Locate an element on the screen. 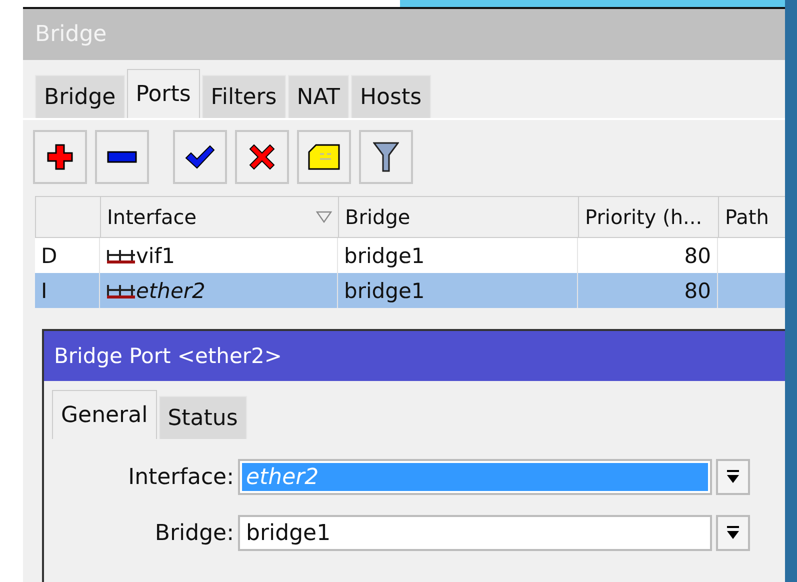 The image size is (797, 582). tab: Bridge is located at coordinates (80, 96).